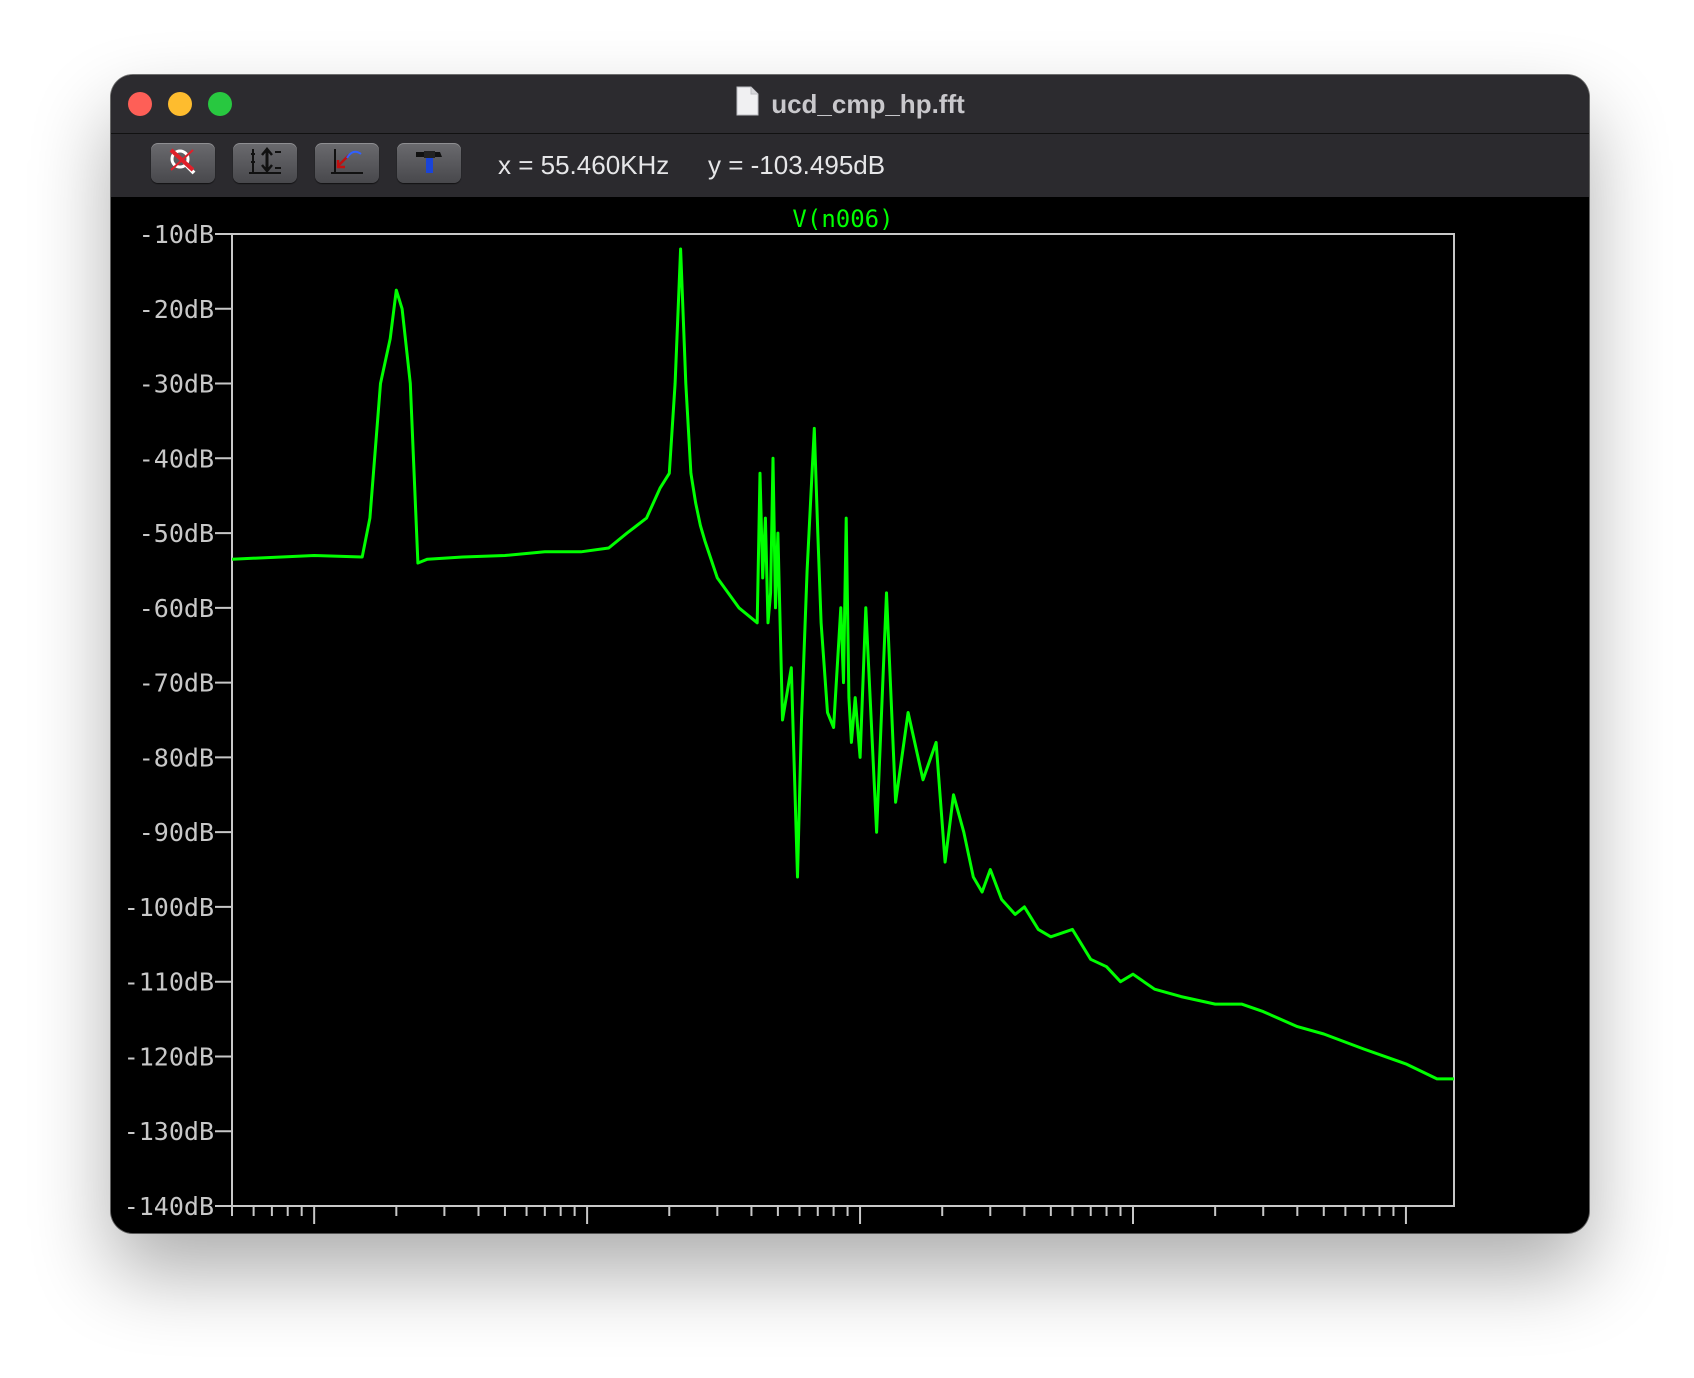 Image resolution: width=1694 pixels, height=1378 pixels. Describe the element at coordinates (169, 907) in the screenshot. I see `y-tick-label: -100dB` at that location.